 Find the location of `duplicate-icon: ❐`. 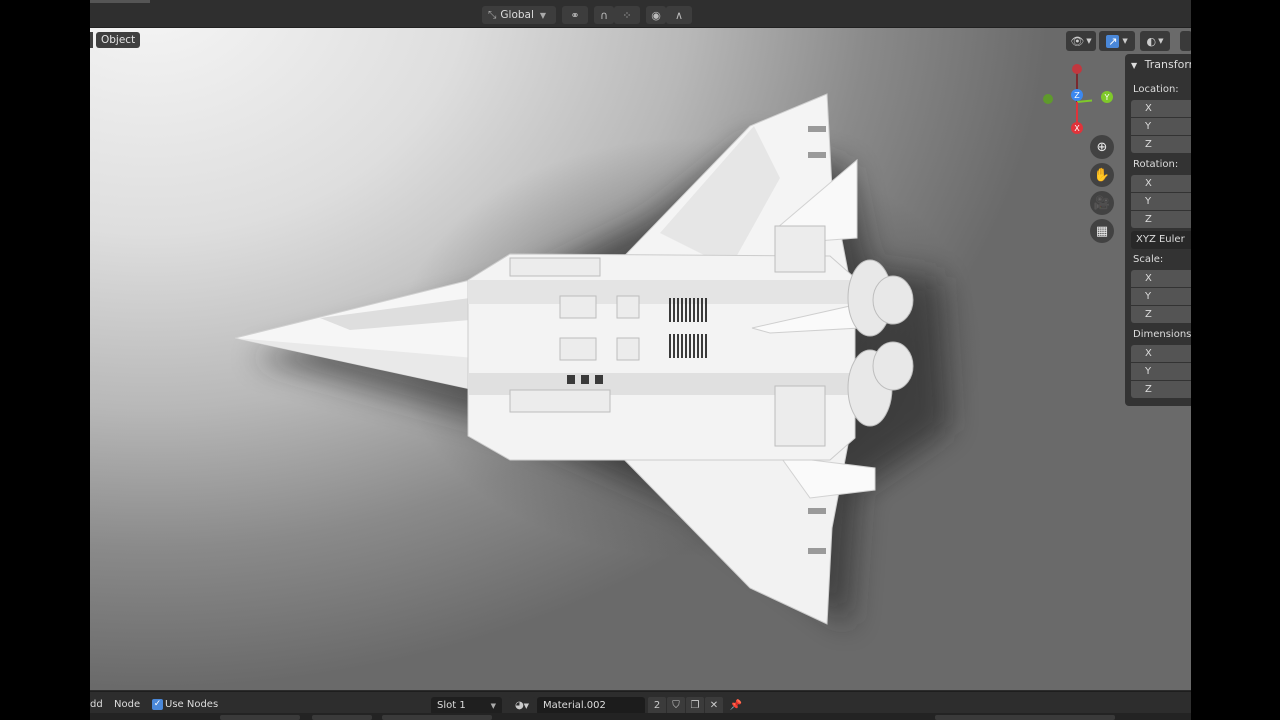

duplicate-icon: ❐ is located at coordinates (695, 705).